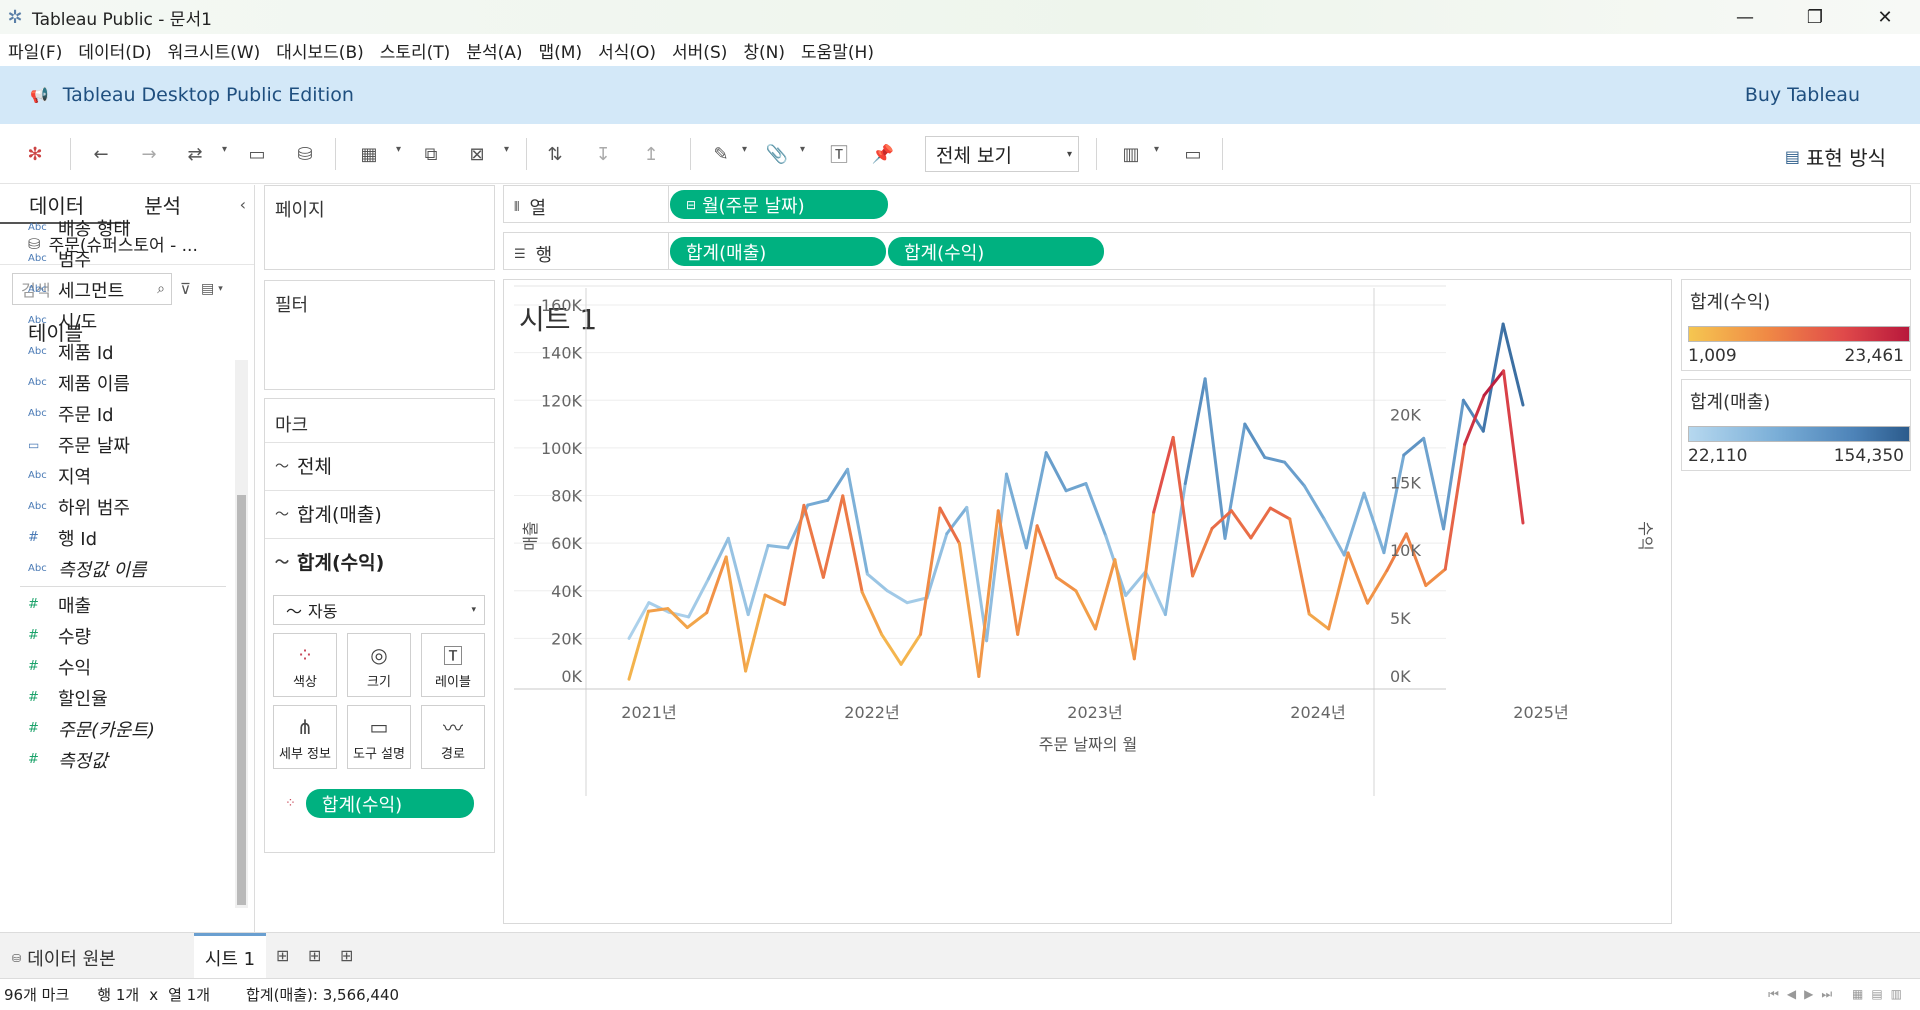 The height and width of the screenshot is (1010, 1920). I want to click on field-item: Abc 제품 Id, so click(118, 351).